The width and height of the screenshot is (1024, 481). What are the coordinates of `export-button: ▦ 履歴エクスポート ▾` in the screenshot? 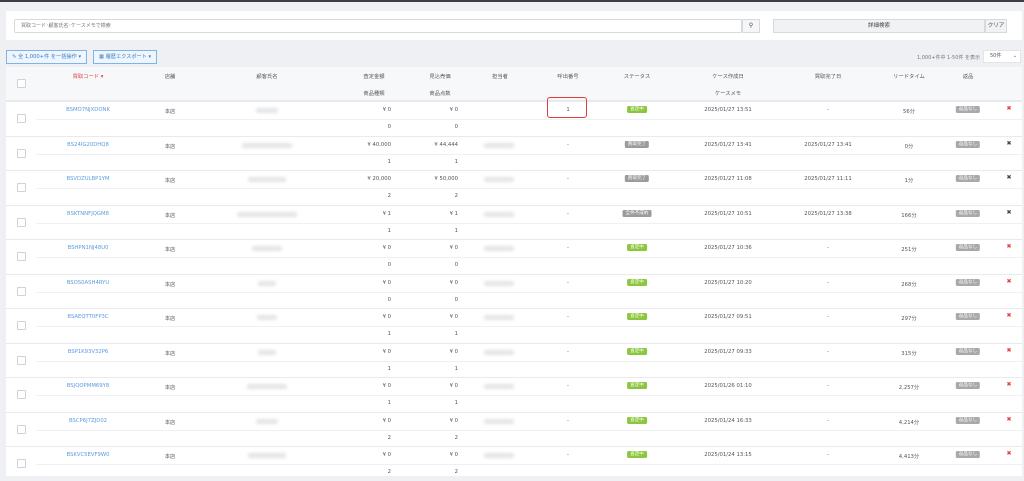 It's located at (125, 57).